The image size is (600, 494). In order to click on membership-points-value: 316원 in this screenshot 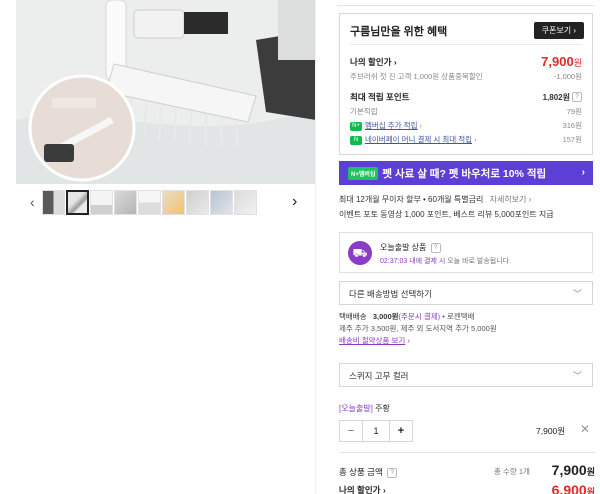, I will do `click(572, 125)`.